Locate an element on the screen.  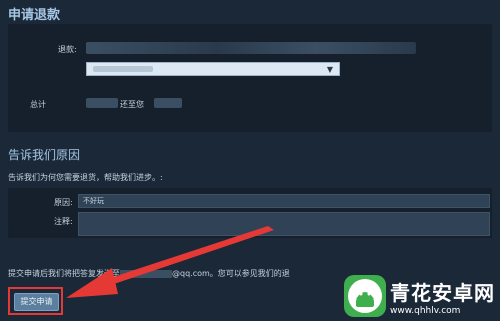
arrow-head is located at coordinates (92, 283).